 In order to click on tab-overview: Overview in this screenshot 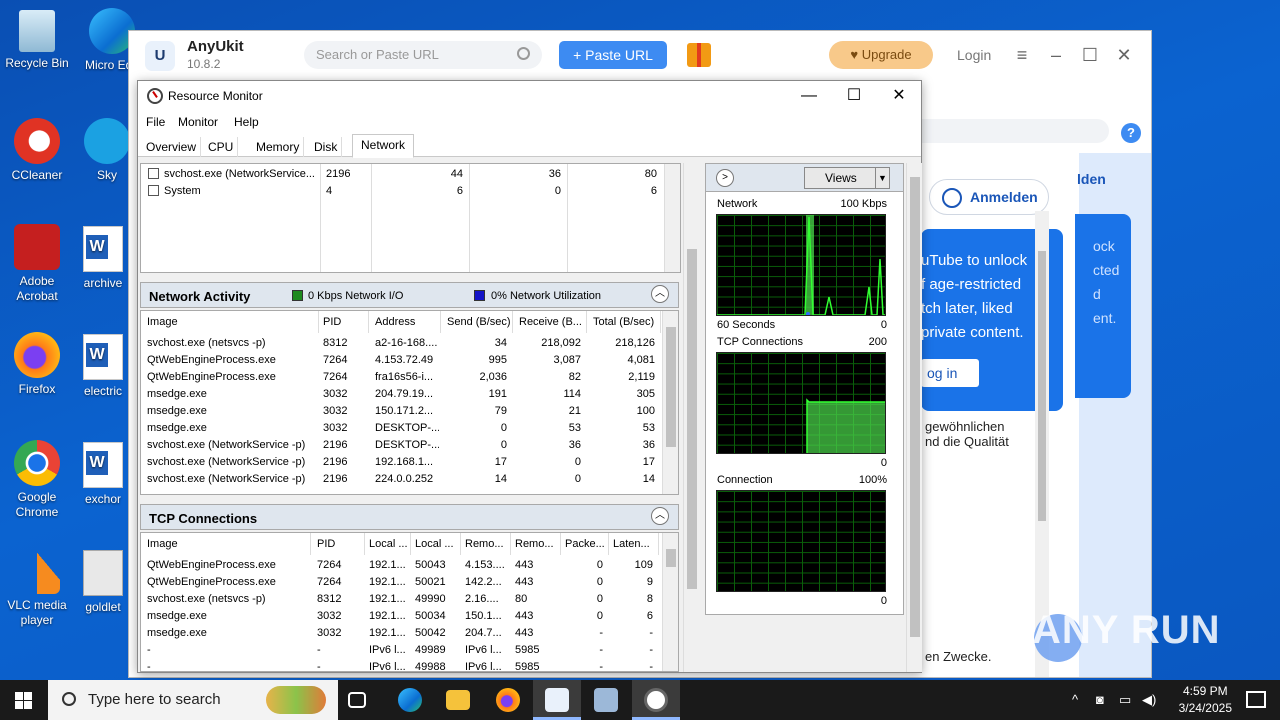, I will do `click(172, 147)`.